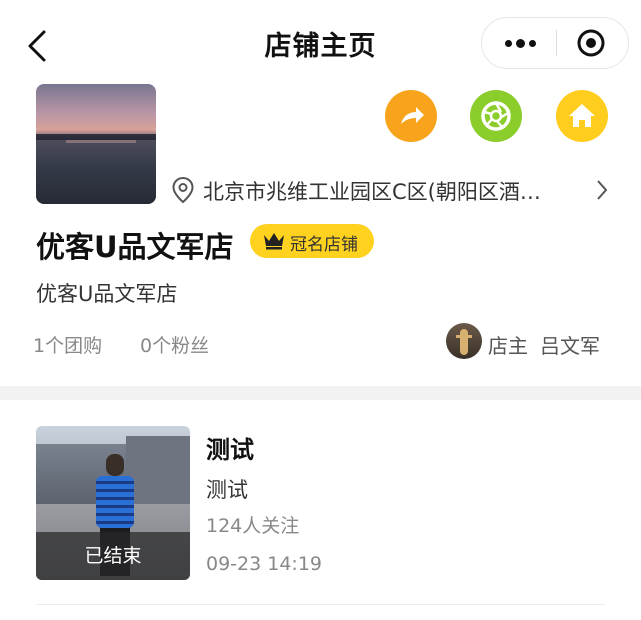 The width and height of the screenshot is (641, 620). I want to click on home-button, so click(582, 116).